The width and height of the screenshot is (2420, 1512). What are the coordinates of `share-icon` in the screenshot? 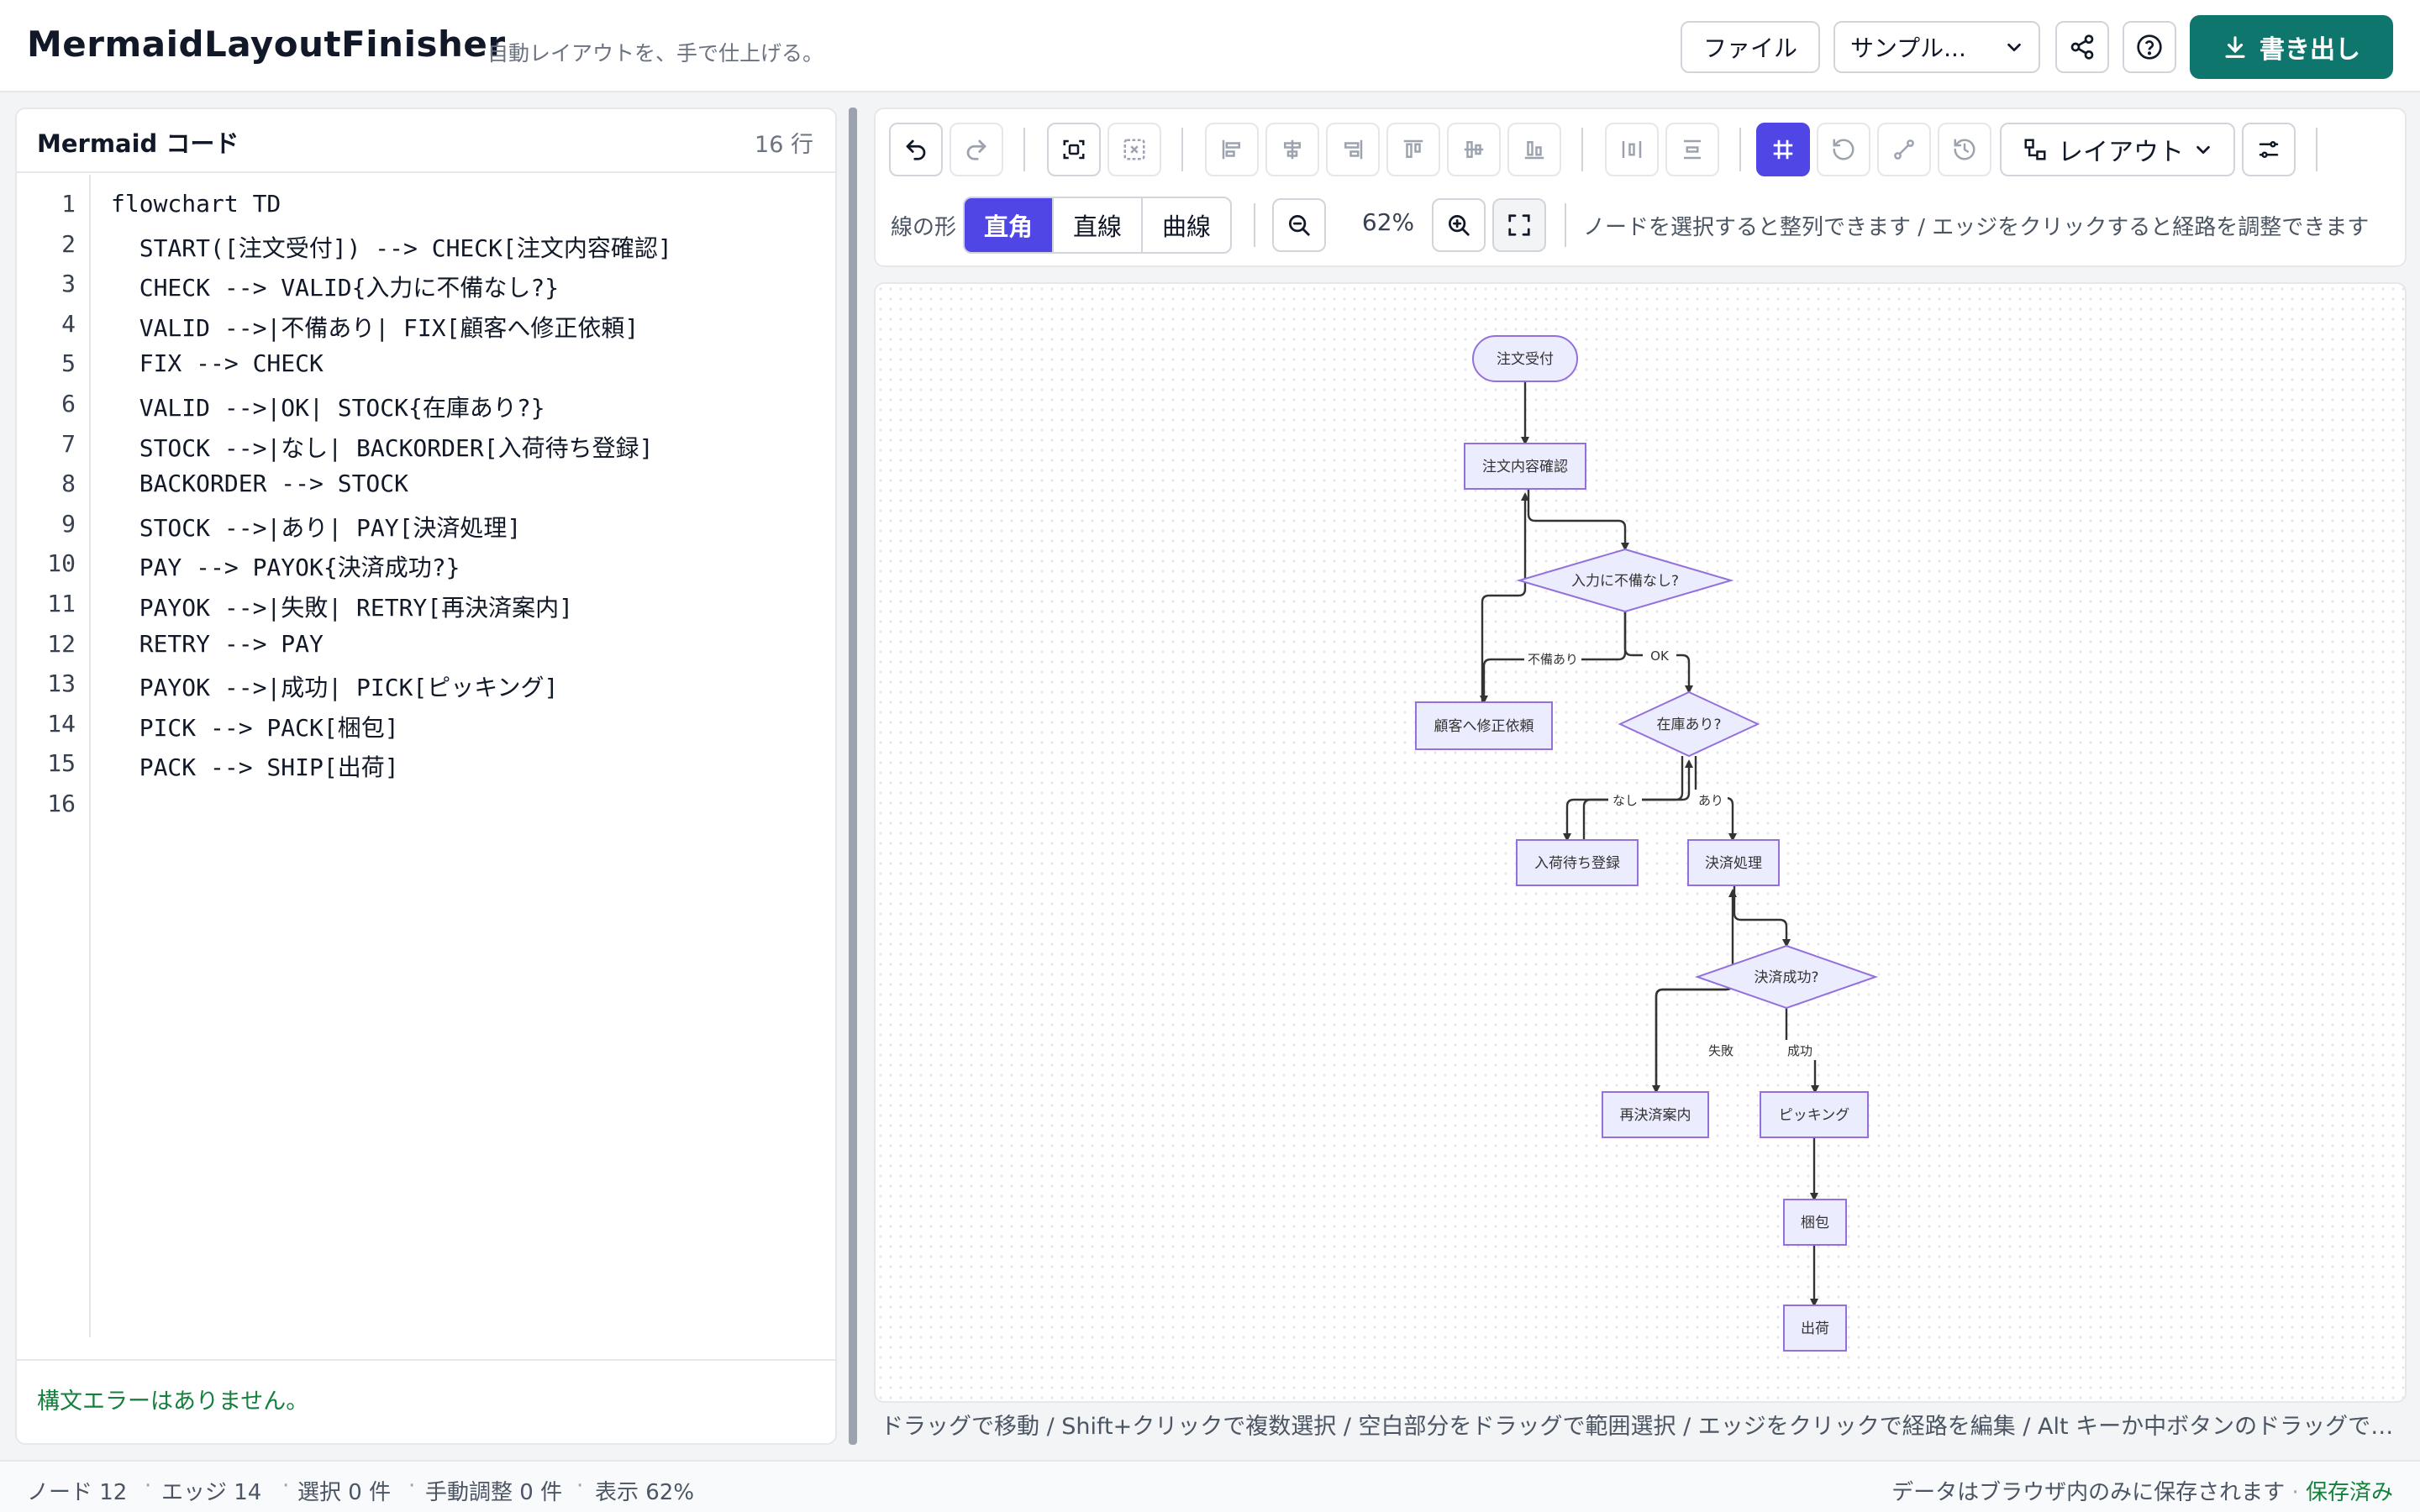 It's located at (2082, 47).